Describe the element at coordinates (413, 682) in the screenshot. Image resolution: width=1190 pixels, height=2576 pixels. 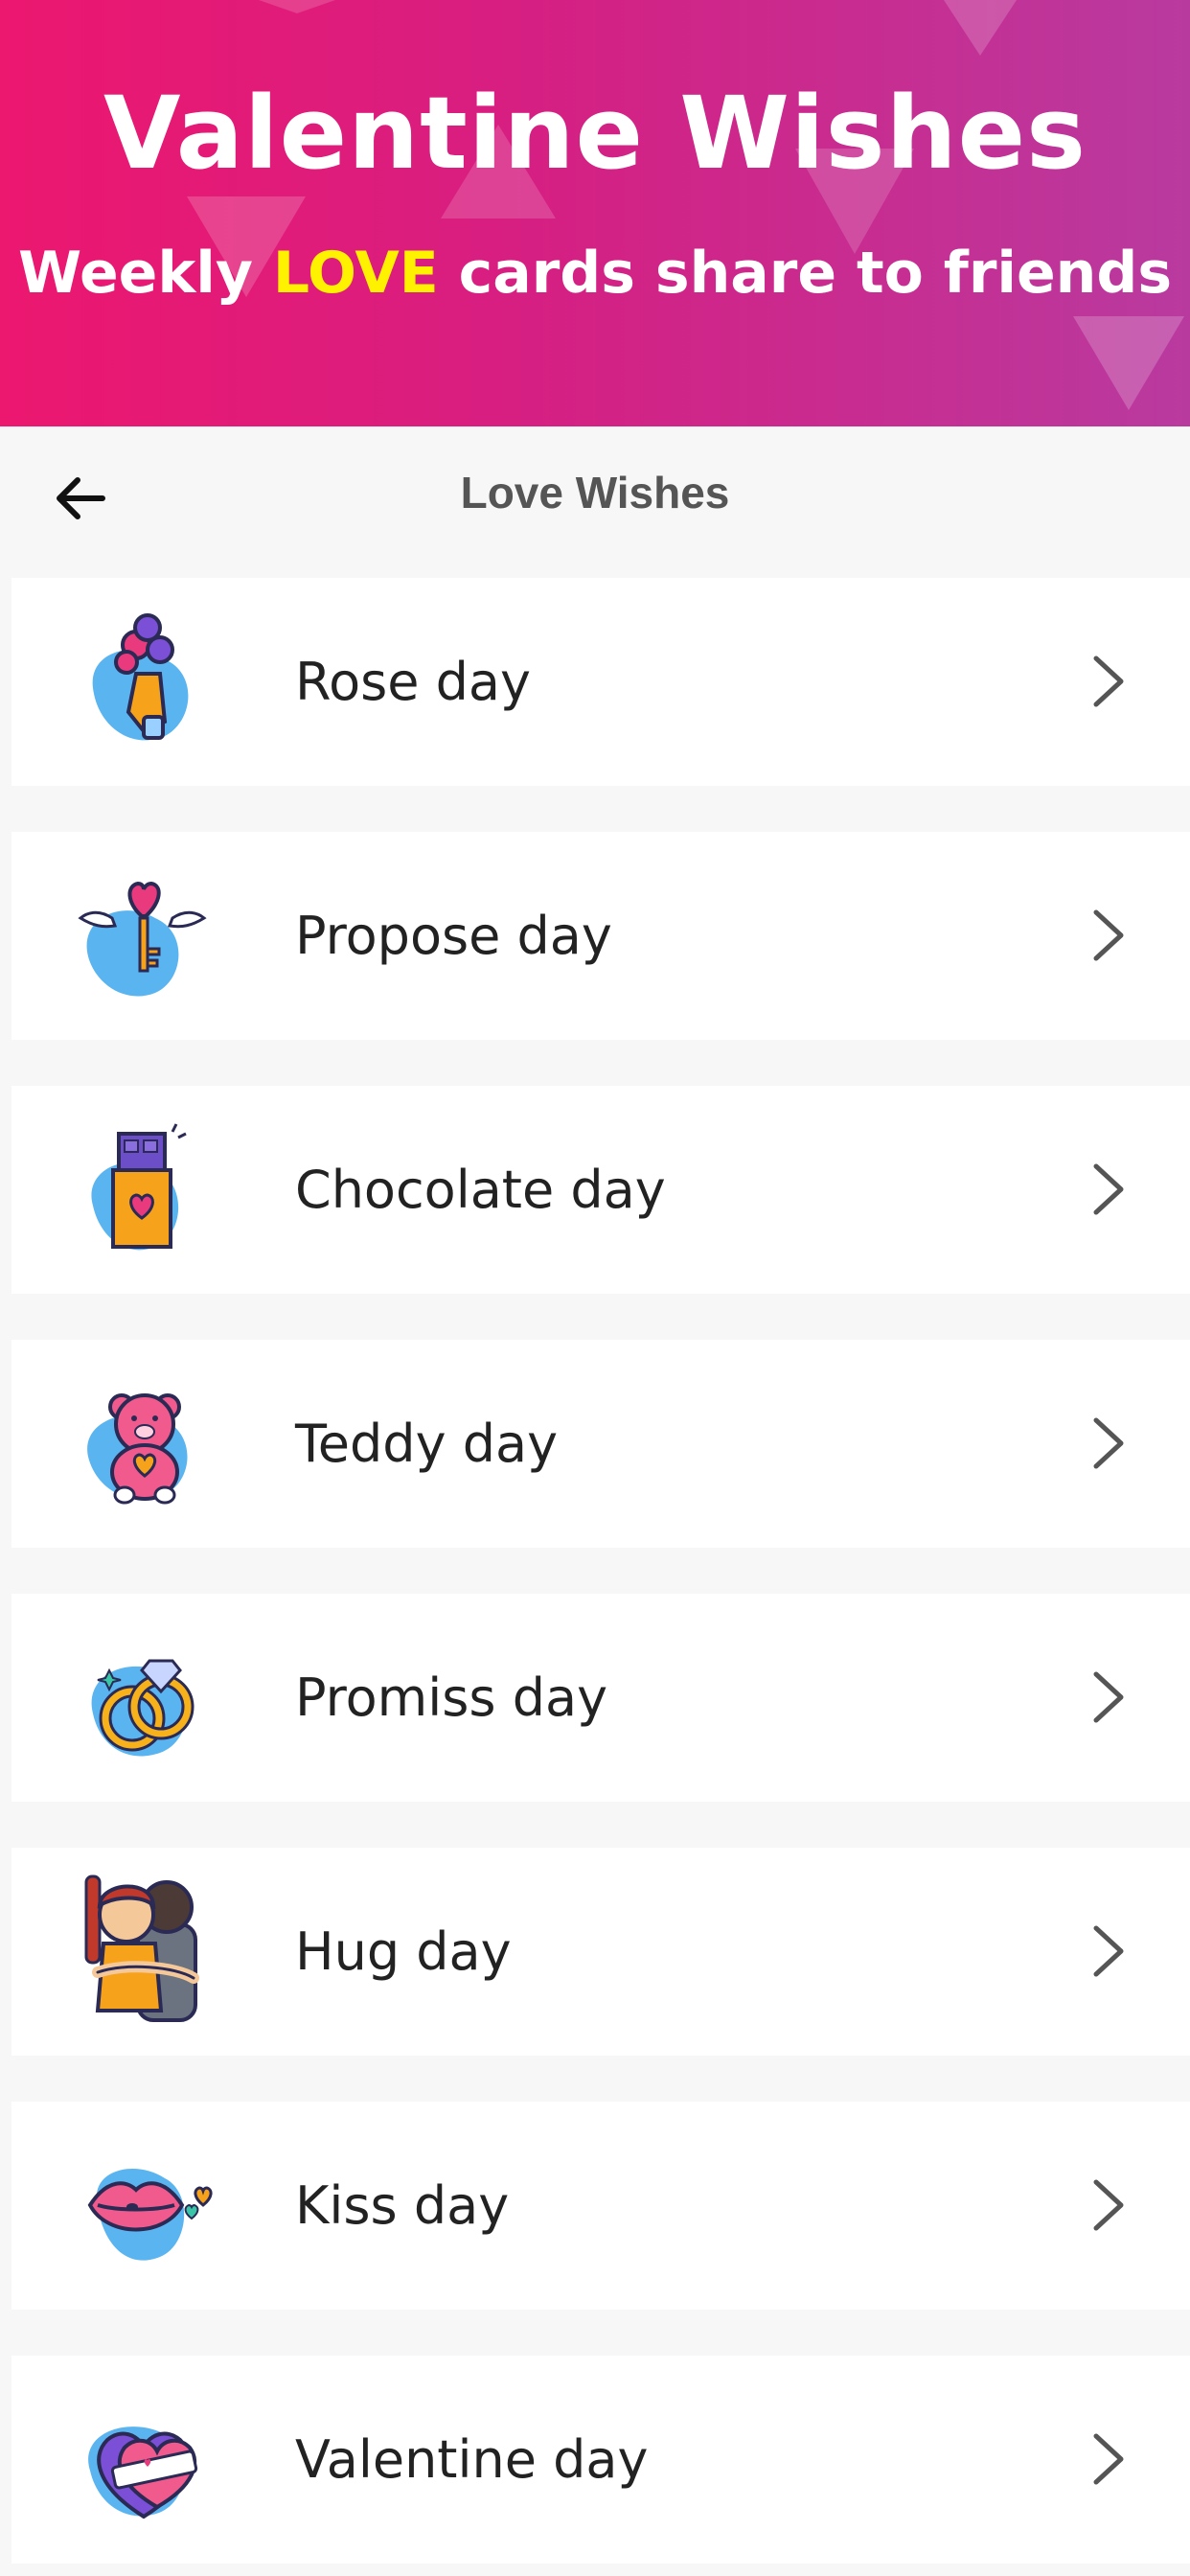
I see `list-item-label: Rose day` at that location.